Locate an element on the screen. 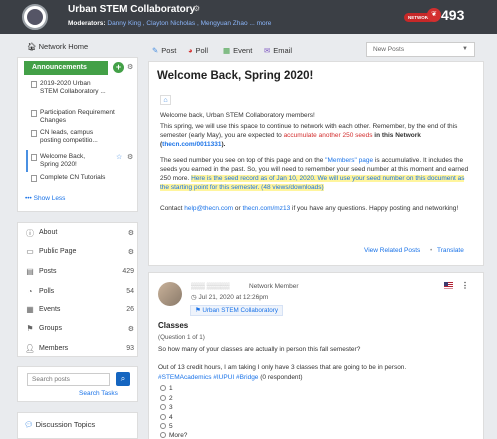 This screenshot has height=439, width=497. menu-label: Posts is located at coordinates (48, 271).